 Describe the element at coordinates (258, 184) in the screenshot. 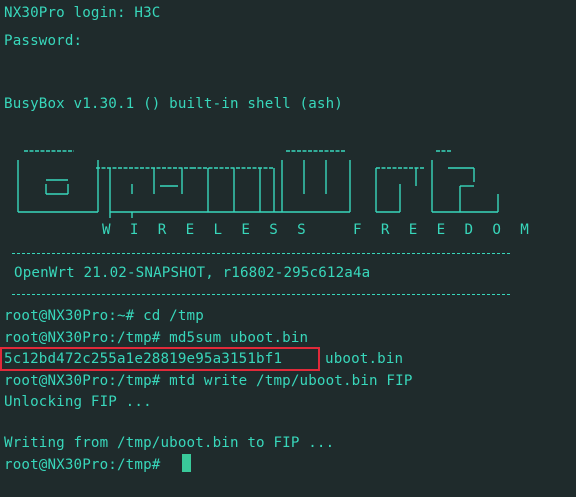

I see `openwrt-ascii-logo` at that location.